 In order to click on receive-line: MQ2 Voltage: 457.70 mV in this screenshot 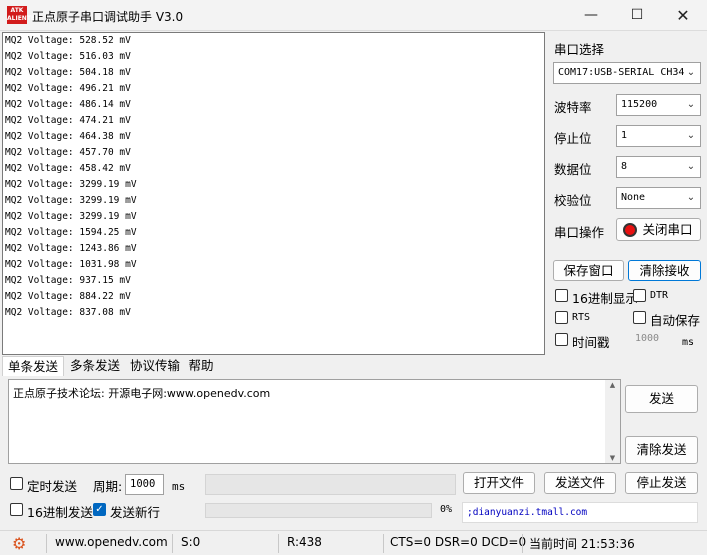, I will do `click(68, 152)`.